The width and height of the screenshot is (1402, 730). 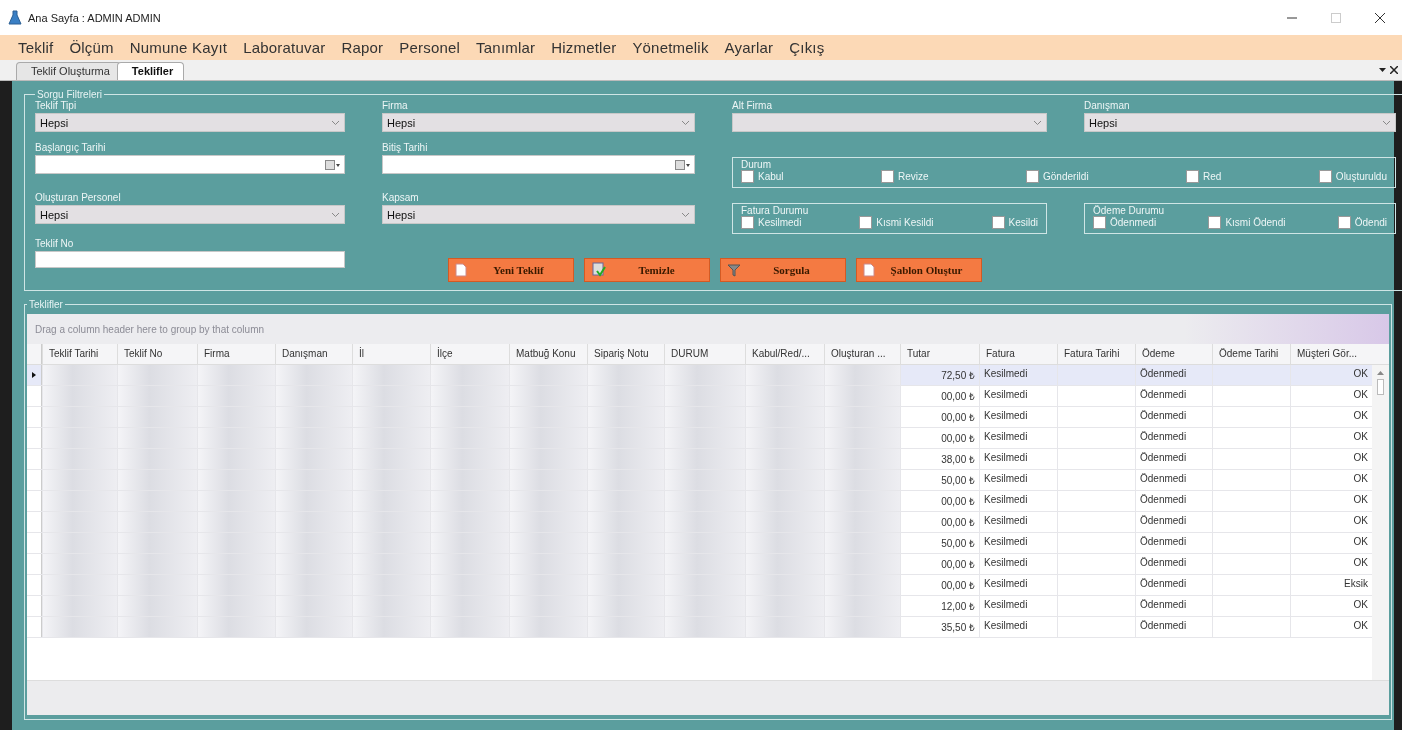 I want to click on menu-item: Teklif, so click(x=36, y=47).